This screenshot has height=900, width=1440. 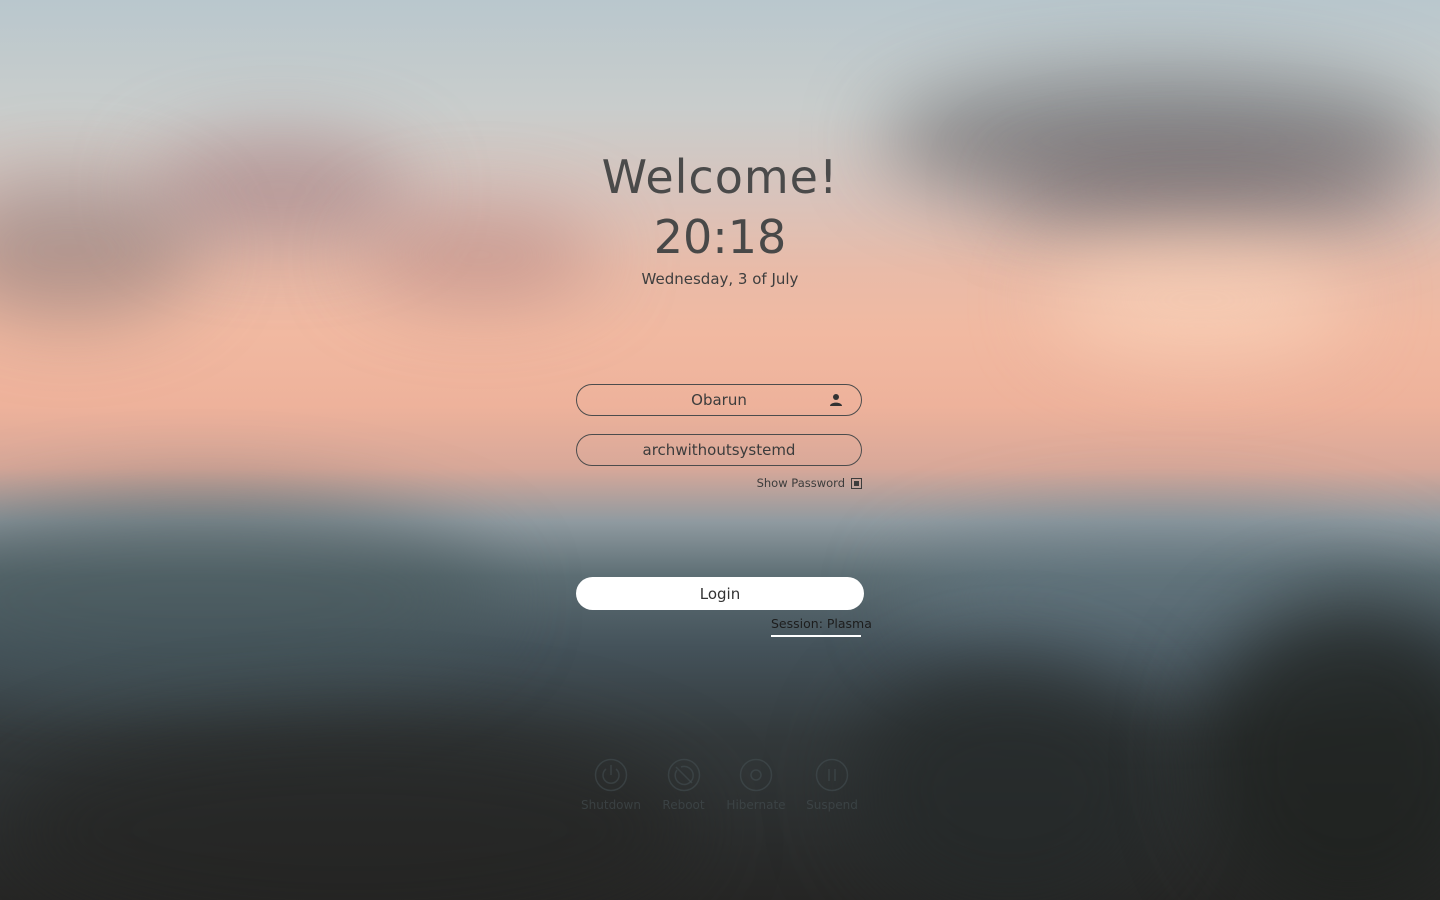 I want to click on reboot-button: Reboot, so click(x=683, y=785).